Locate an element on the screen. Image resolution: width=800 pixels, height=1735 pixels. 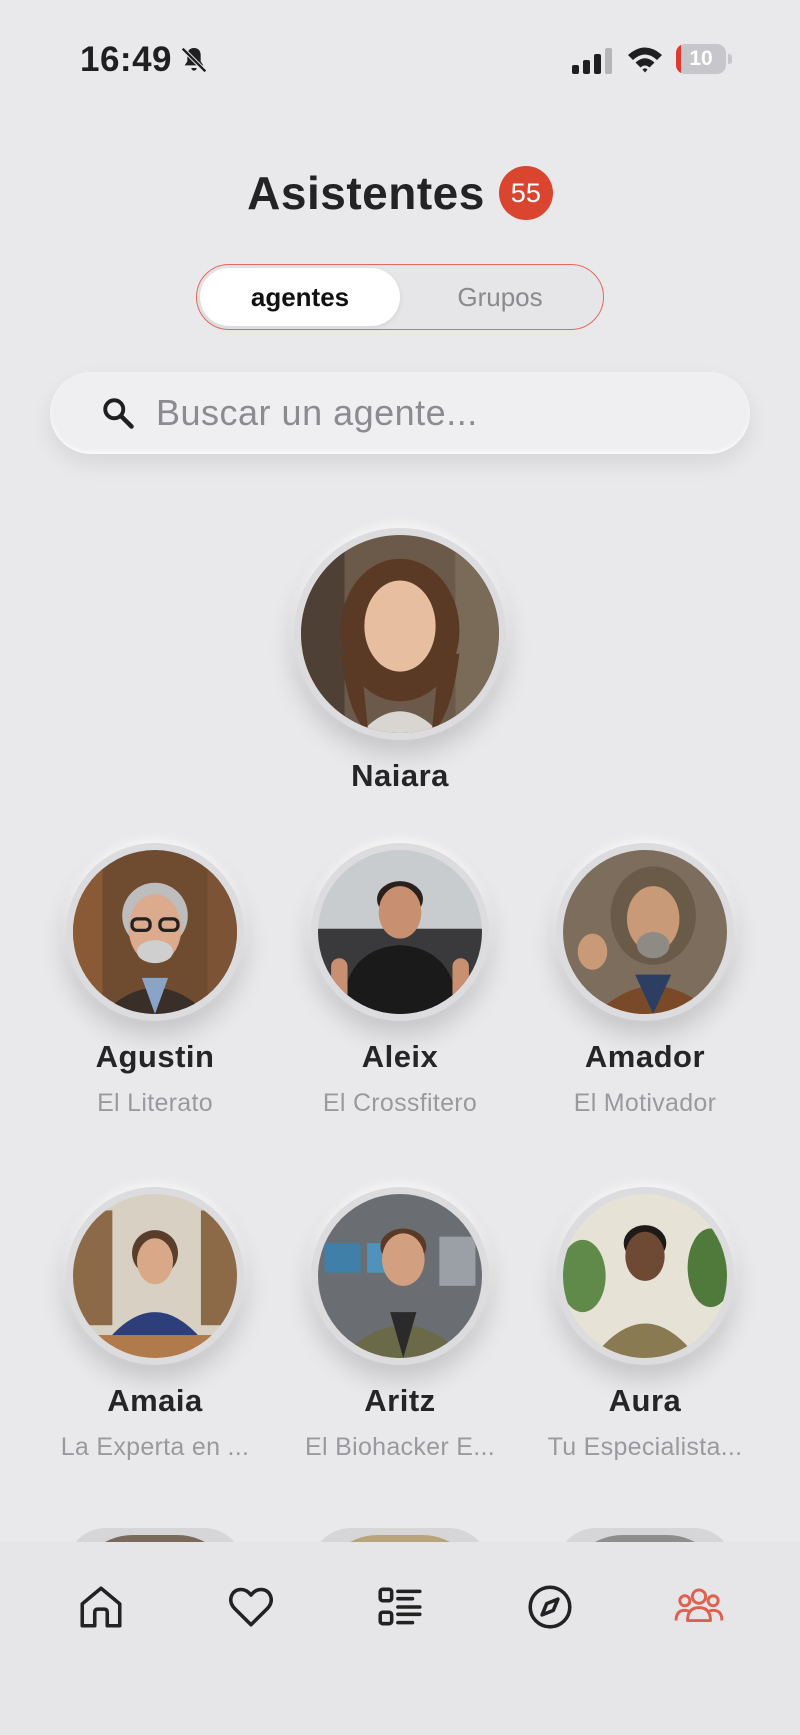
status-bar: 16:49 10 is located at coordinates (400, 60).